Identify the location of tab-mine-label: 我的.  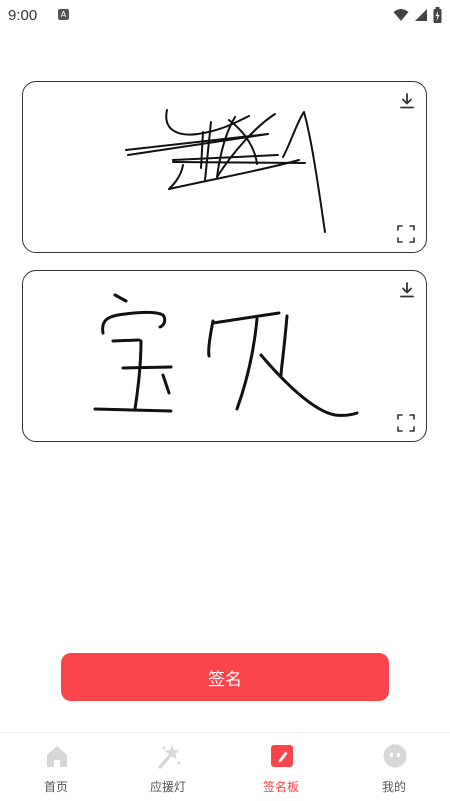
(393, 787).